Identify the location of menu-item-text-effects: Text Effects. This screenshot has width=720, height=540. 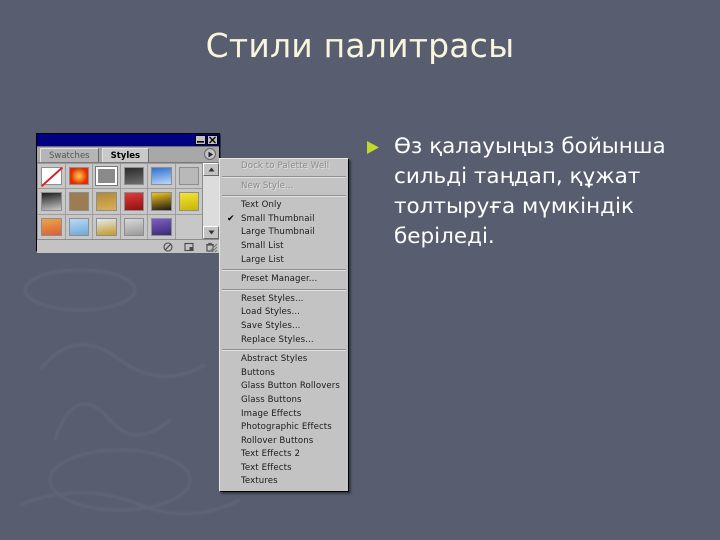
(284, 469).